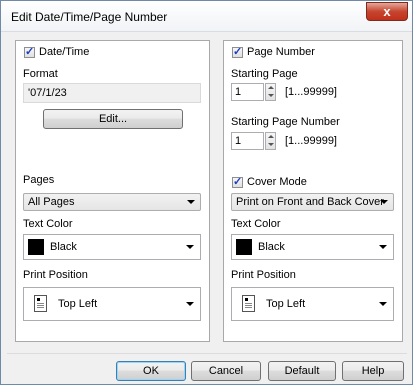 Image resolution: width=415 pixels, height=387 pixels. I want to click on starting-page-number-label: Starting Page Number, so click(285, 122).